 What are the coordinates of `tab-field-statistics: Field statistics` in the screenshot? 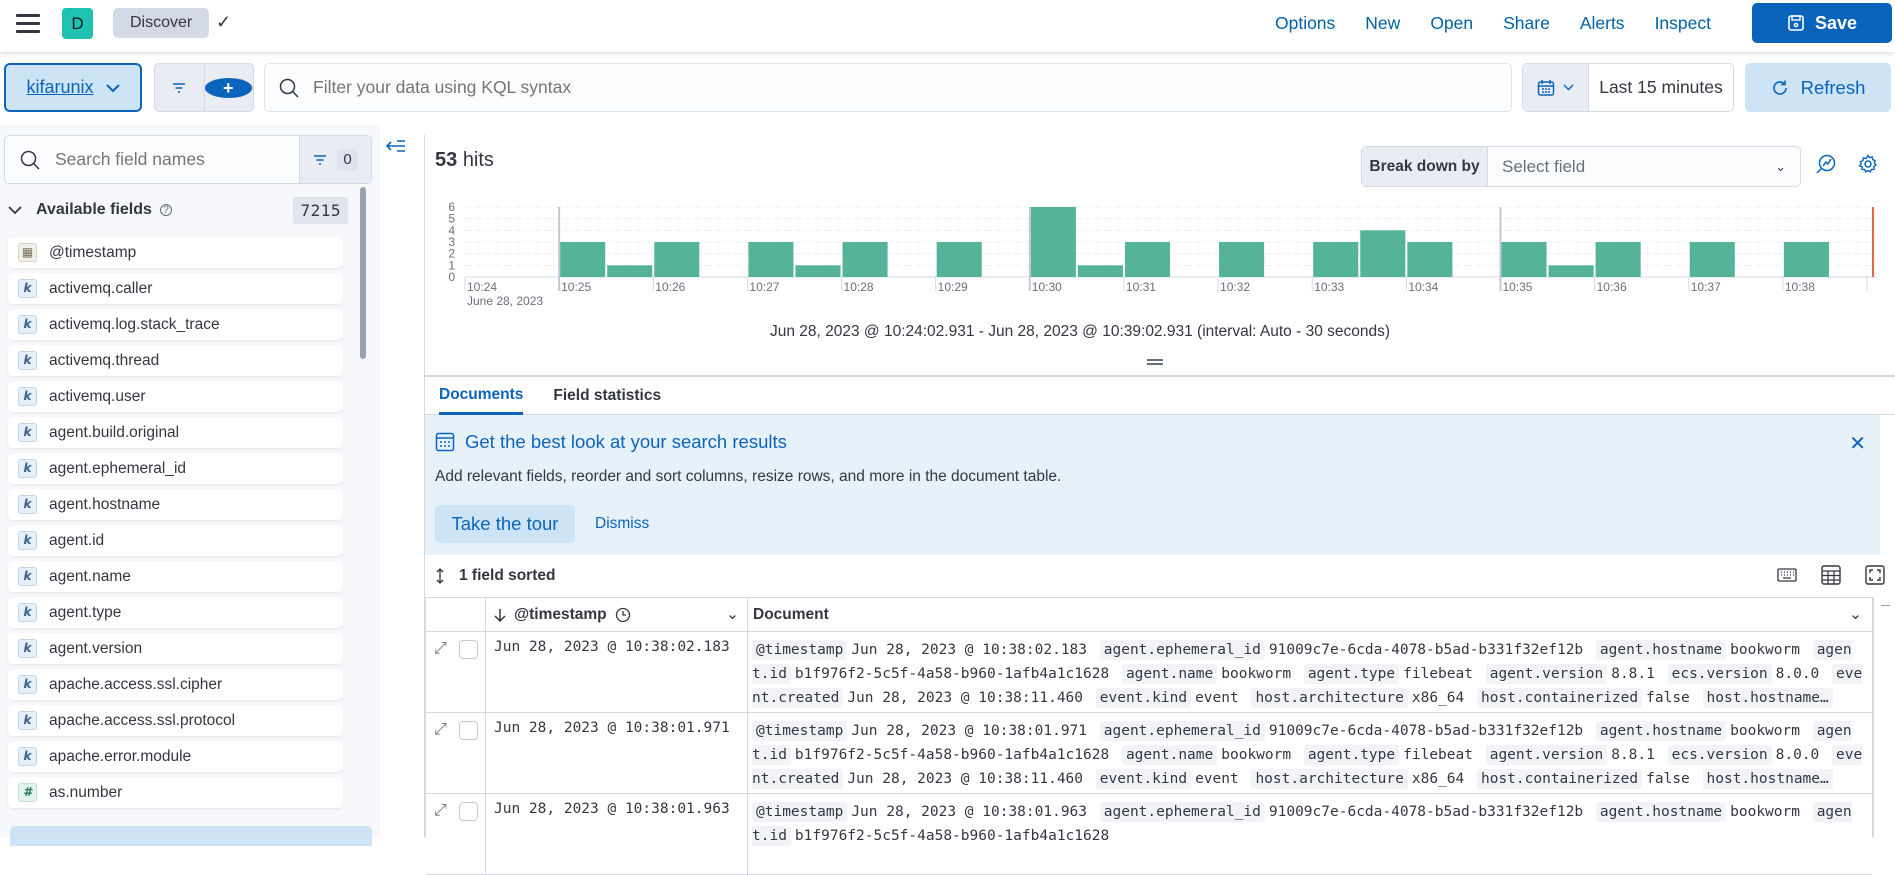 It's located at (607, 396).